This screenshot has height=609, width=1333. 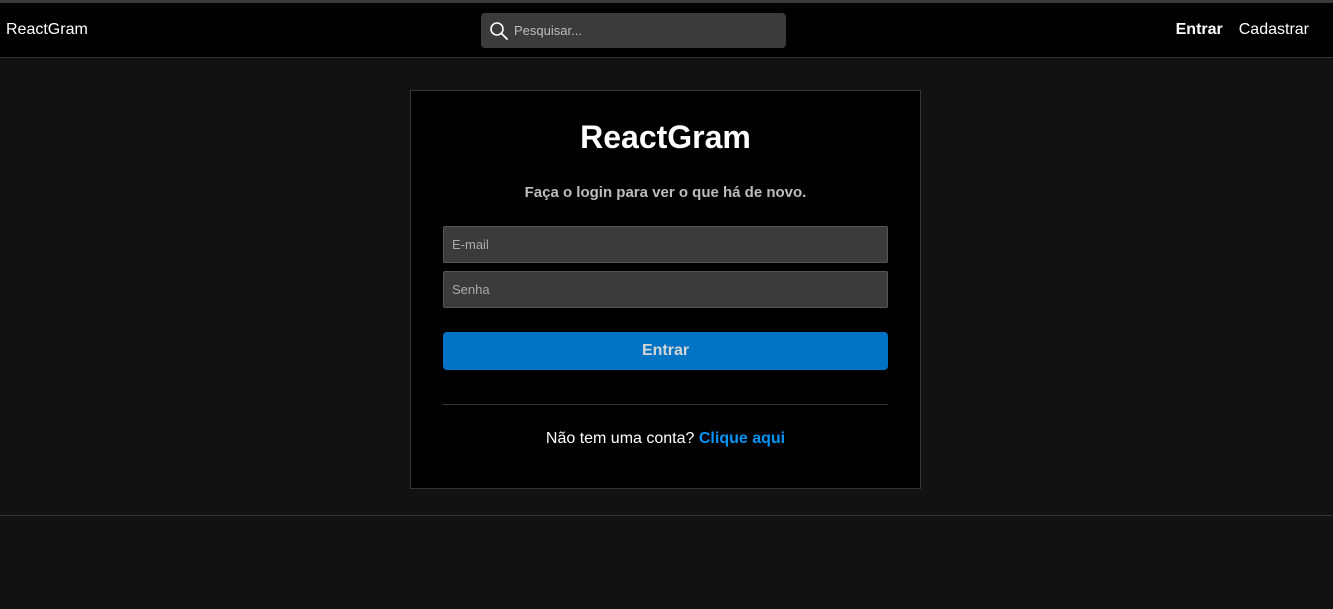 I want to click on nav-login-link: Entrar, so click(x=1199, y=30).